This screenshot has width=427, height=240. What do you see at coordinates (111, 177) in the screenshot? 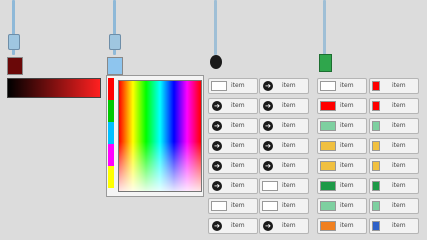
I see `hue-strip-yellow` at bounding box center [111, 177].